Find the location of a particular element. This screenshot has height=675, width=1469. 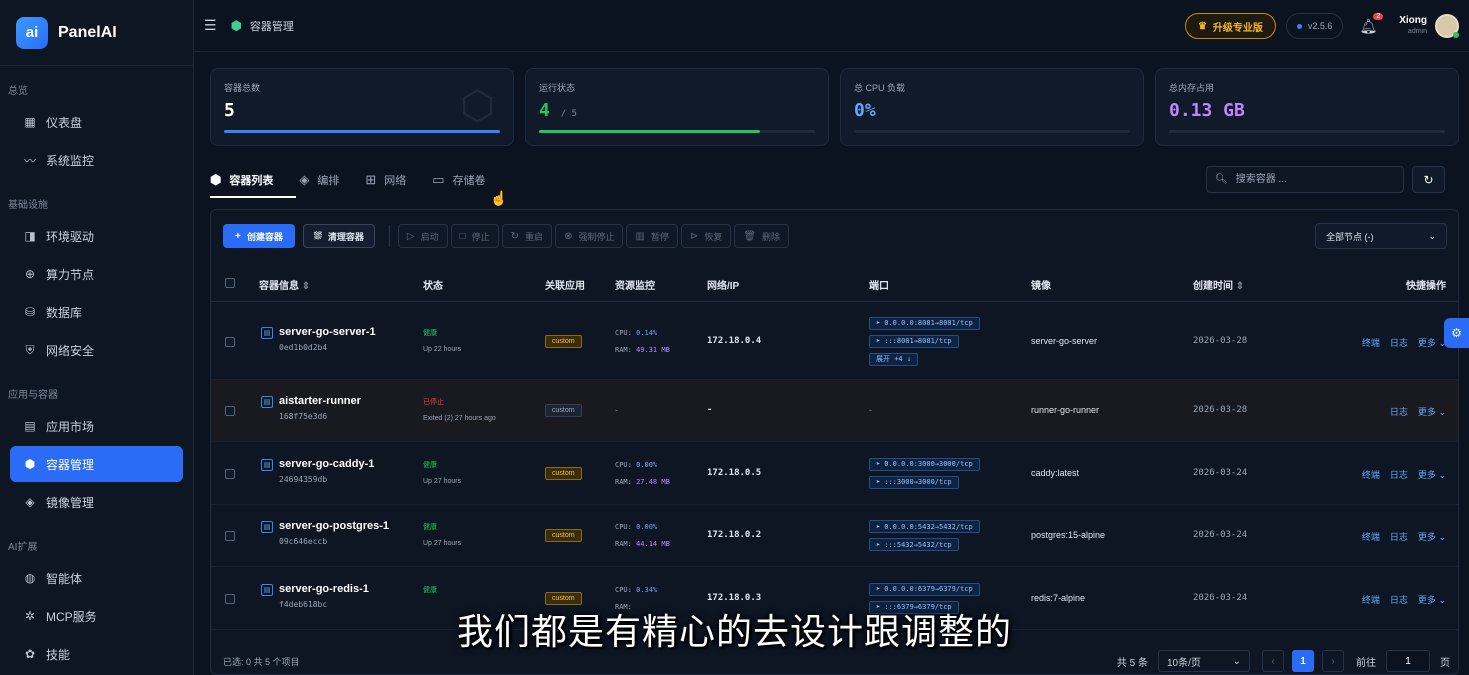

settings-float-button: ⚙ is located at coordinates (1456, 333).